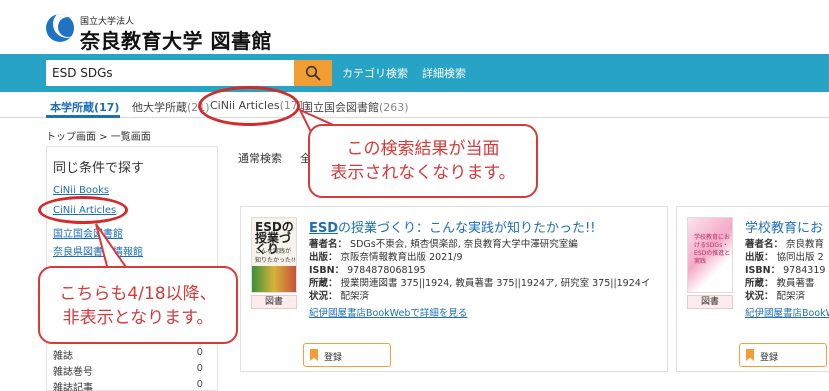  Describe the element at coordinates (83, 210) in the screenshot. I see `highlight-ellipse-cinii-link` at that location.